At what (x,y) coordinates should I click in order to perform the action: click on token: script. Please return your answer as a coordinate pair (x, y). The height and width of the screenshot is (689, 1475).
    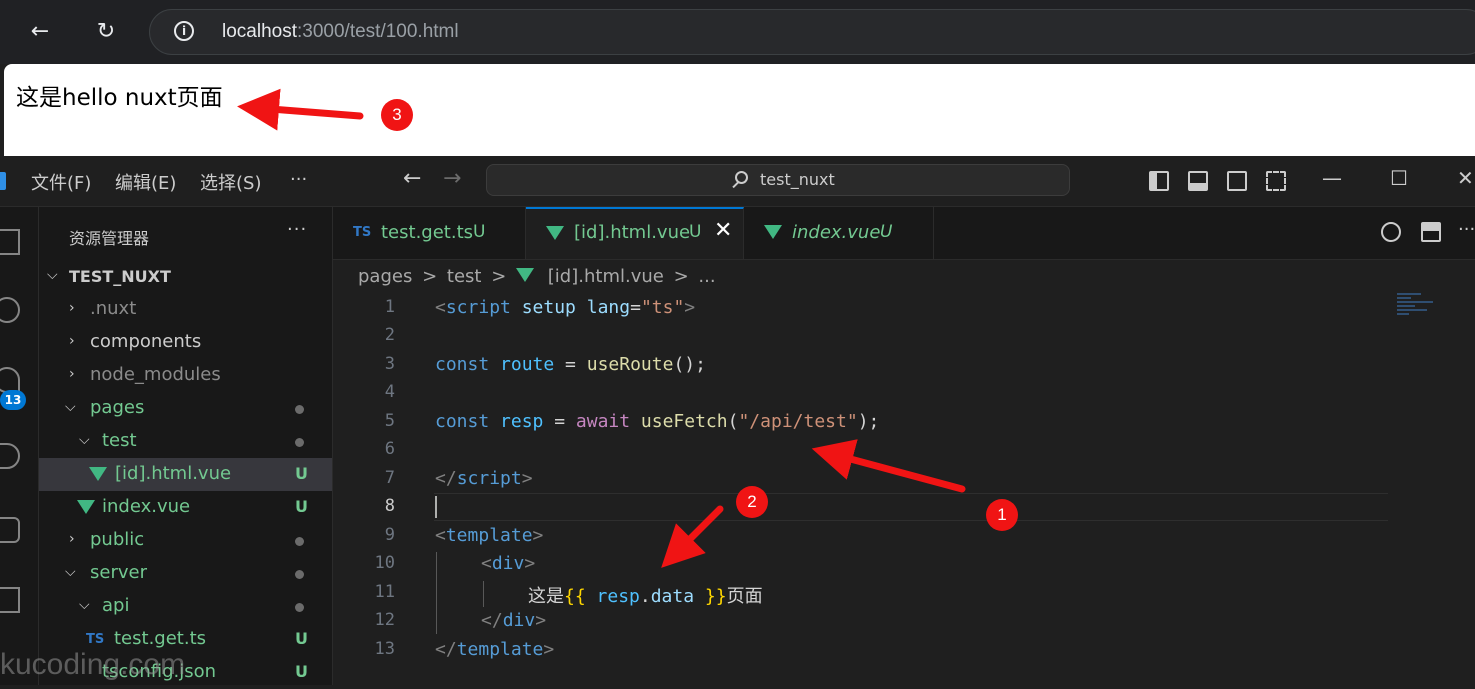
    Looking at the image, I should click on (478, 307).